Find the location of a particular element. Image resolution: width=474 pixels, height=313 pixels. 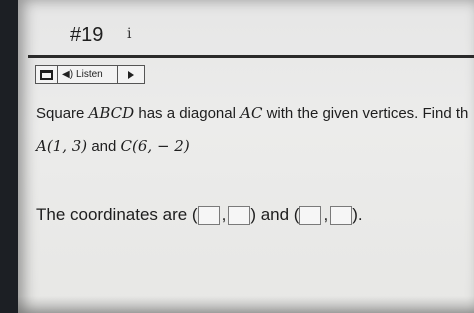

question-number: #19 is located at coordinates (87, 35).